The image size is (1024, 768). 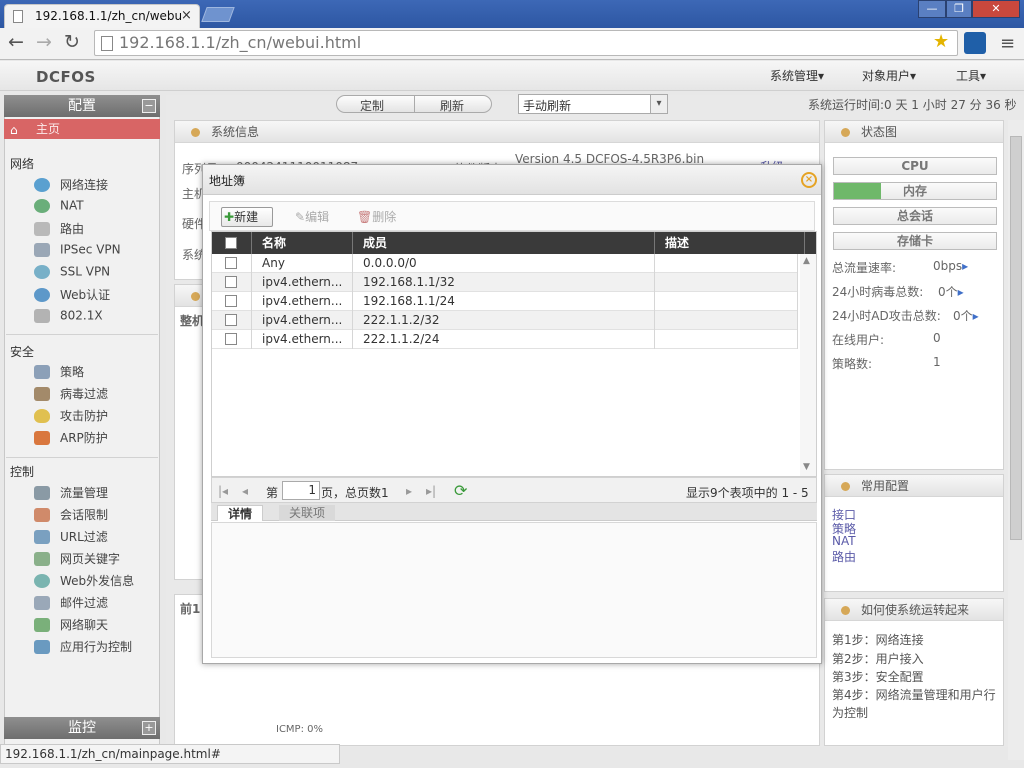 What do you see at coordinates (247, 217) in the screenshot?
I see `new-button: ✚新建` at bounding box center [247, 217].